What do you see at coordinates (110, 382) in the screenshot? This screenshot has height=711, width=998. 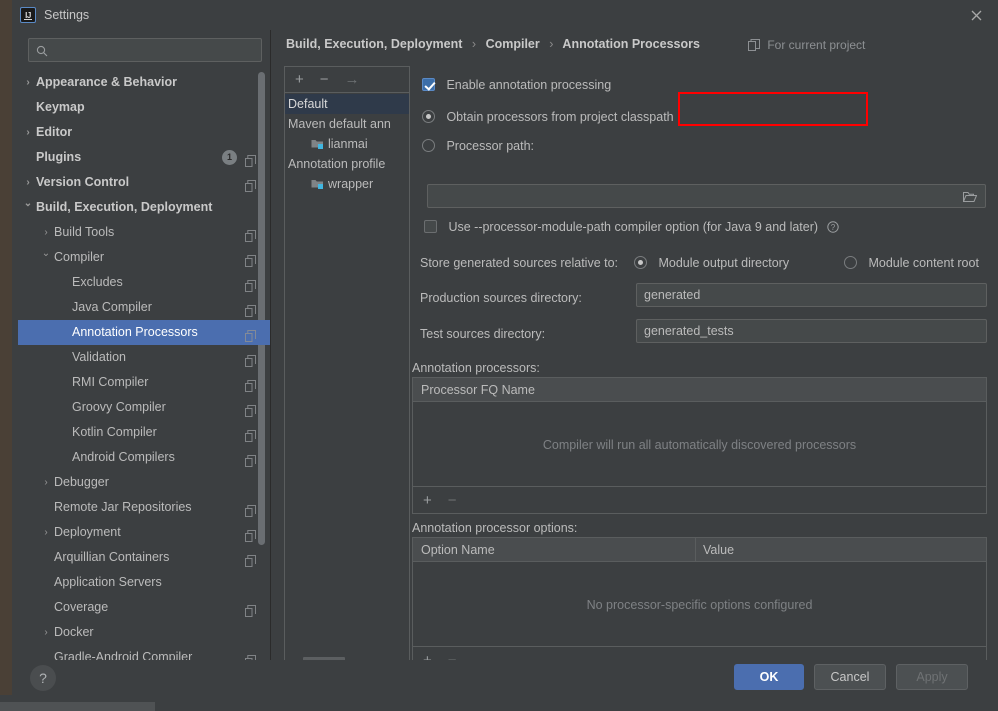 I see `sidebar-item-label: RMI Compiler` at bounding box center [110, 382].